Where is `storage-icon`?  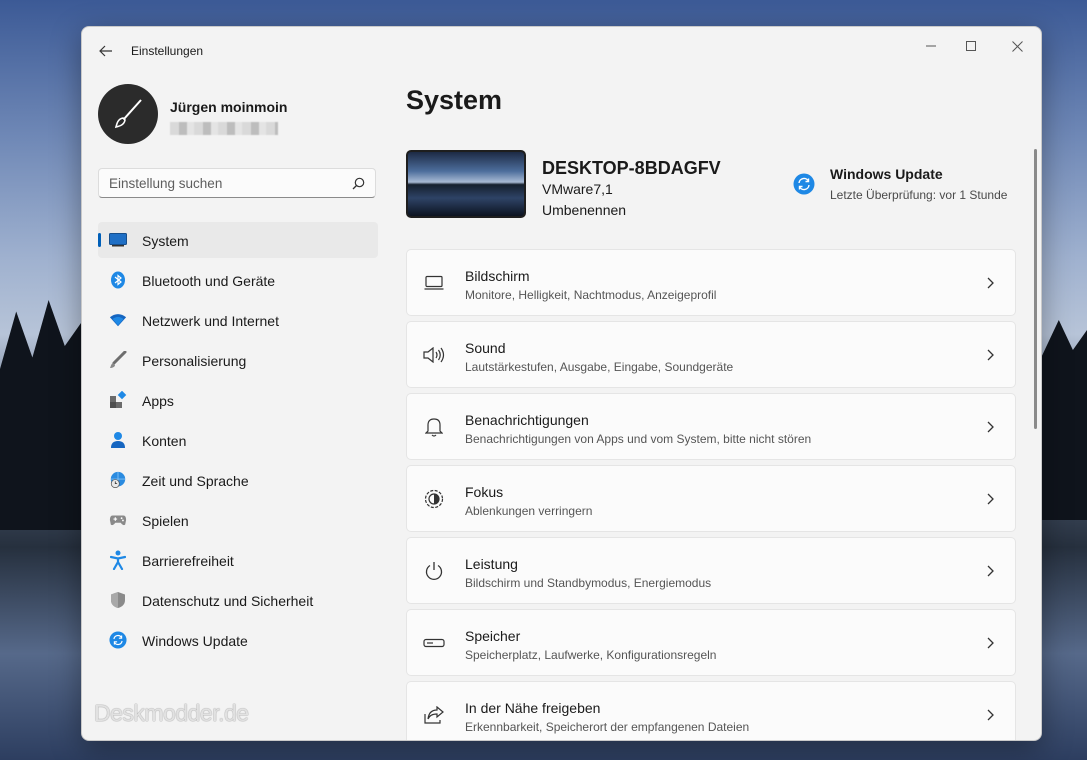 storage-icon is located at coordinates (434, 643).